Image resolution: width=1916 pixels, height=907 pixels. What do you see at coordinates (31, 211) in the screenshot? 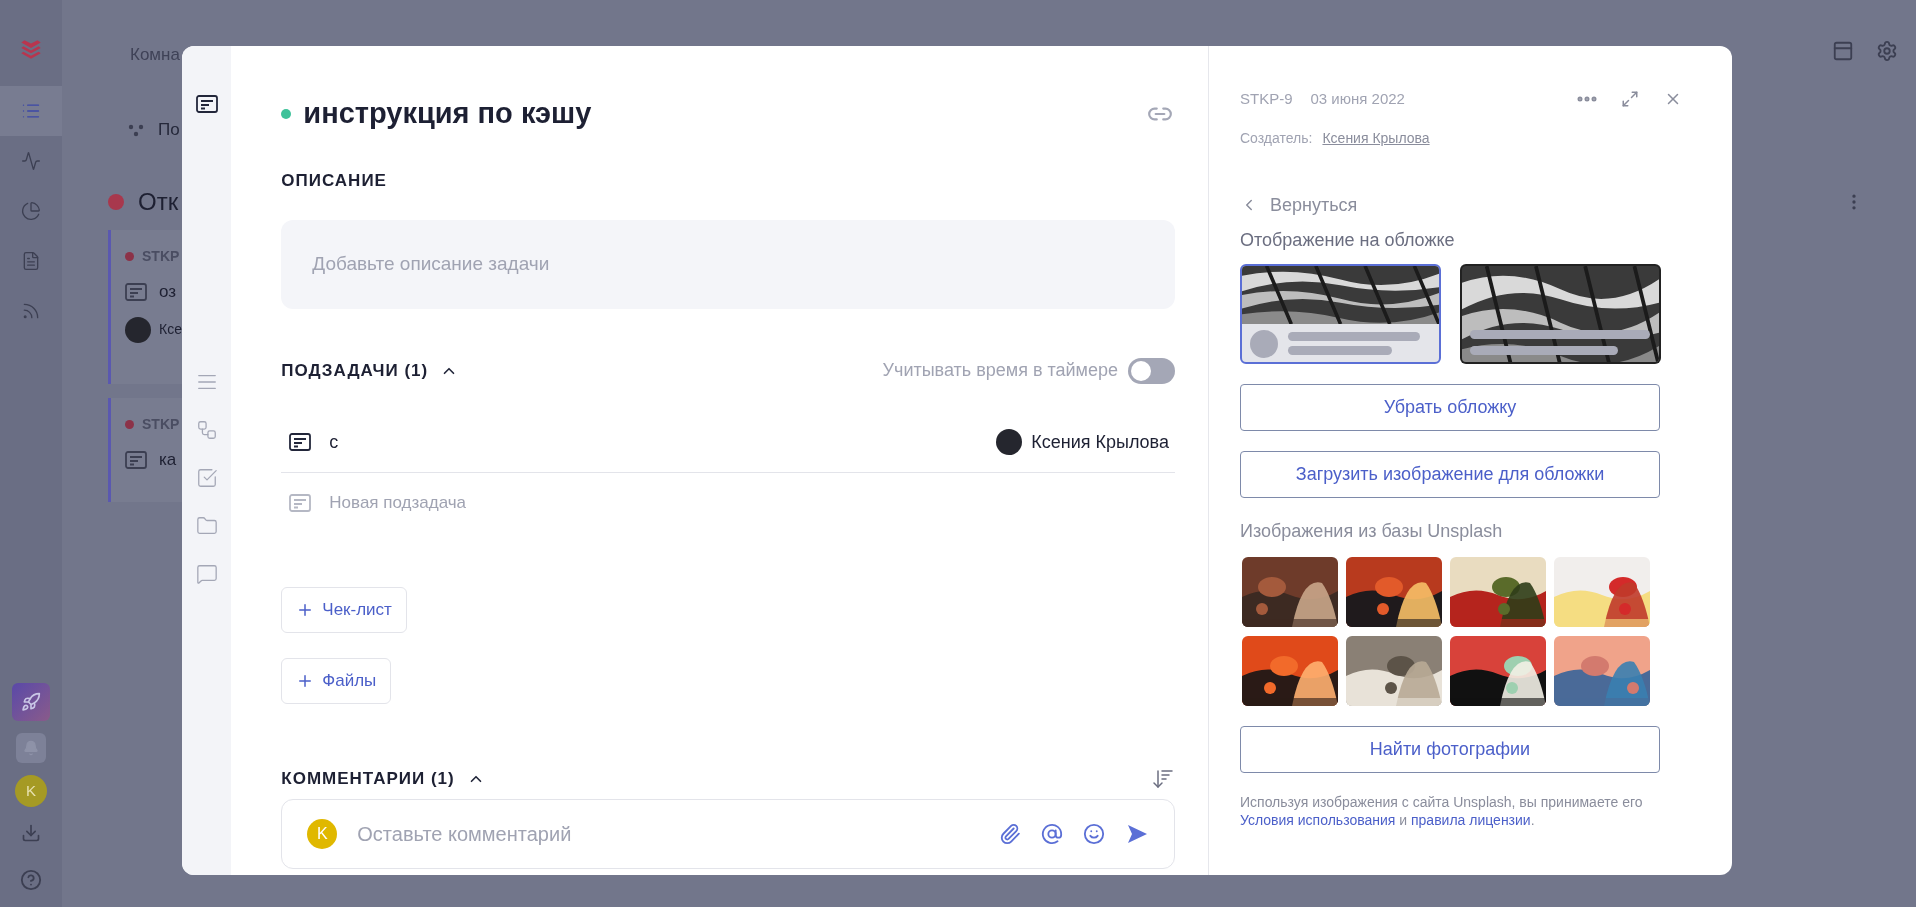
I see `pie-chart-icon` at bounding box center [31, 211].